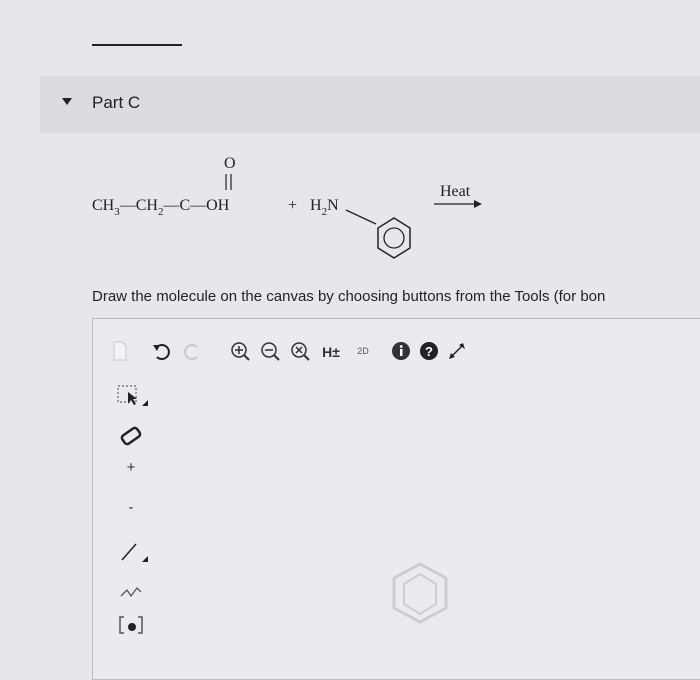 The width and height of the screenshot is (700, 680). What do you see at coordinates (162, 351) in the screenshot?
I see `undo-icon` at bounding box center [162, 351].